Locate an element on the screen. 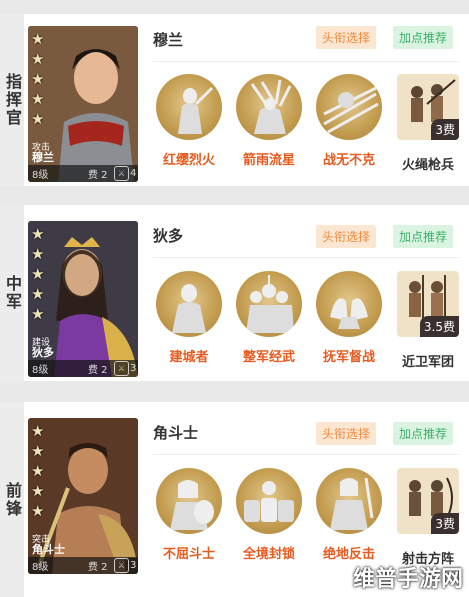 This screenshot has height=597, width=469. skill-slot: 战无不克 is located at coordinates (349, 121).